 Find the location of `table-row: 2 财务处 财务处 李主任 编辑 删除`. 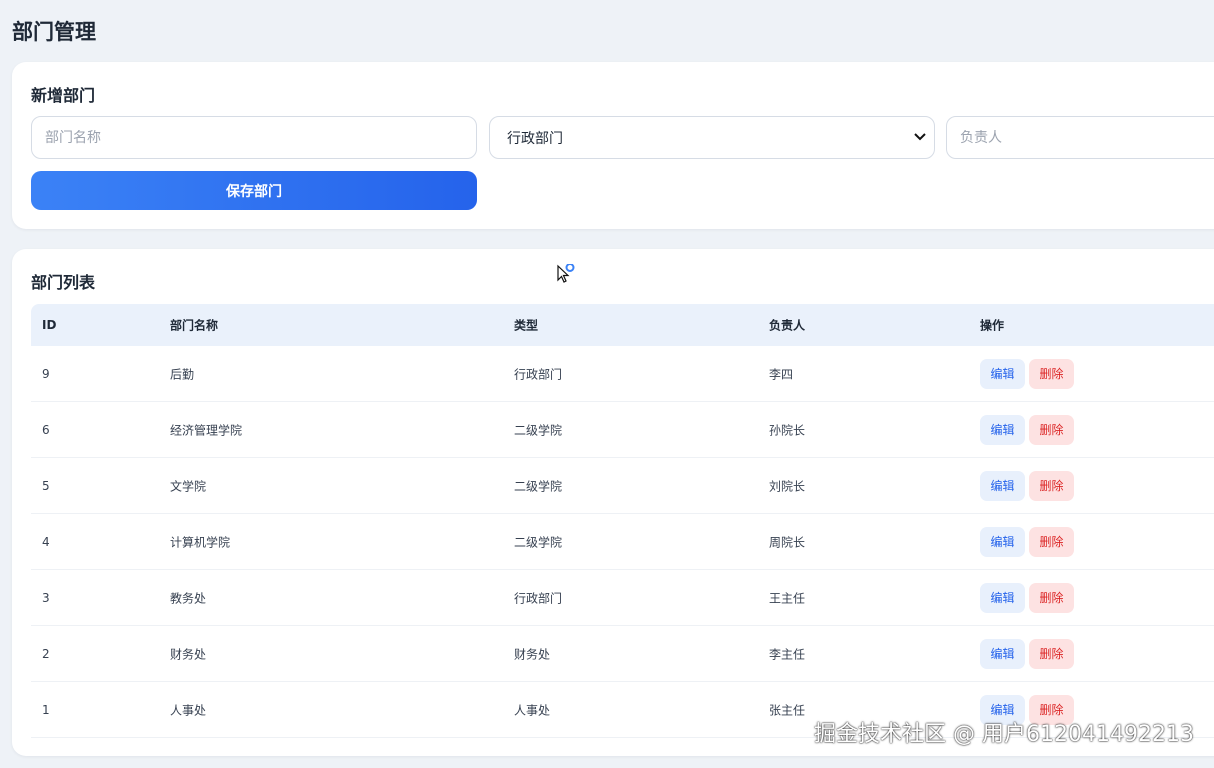

table-row: 2 财务处 财务处 李主任 编辑 删除 is located at coordinates (622, 654).